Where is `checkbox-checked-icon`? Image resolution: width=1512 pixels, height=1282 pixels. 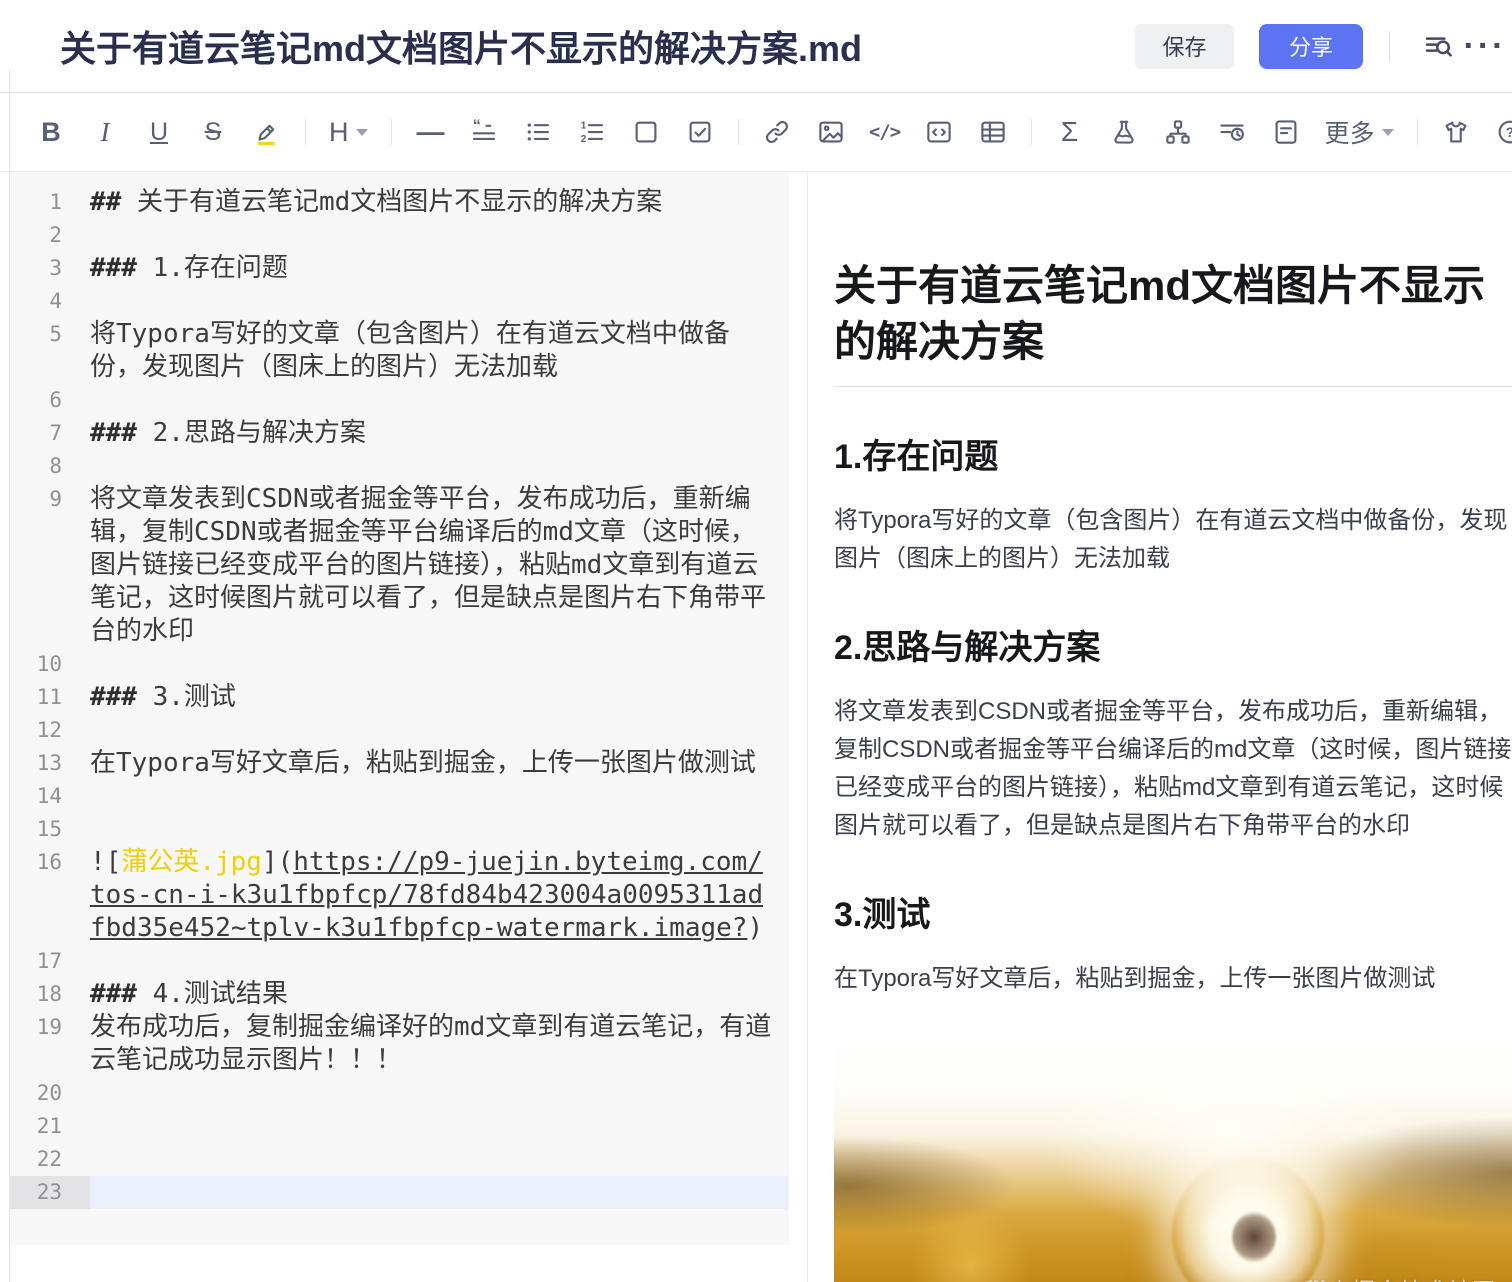
checkbox-checked-icon is located at coordinates (700, 132).